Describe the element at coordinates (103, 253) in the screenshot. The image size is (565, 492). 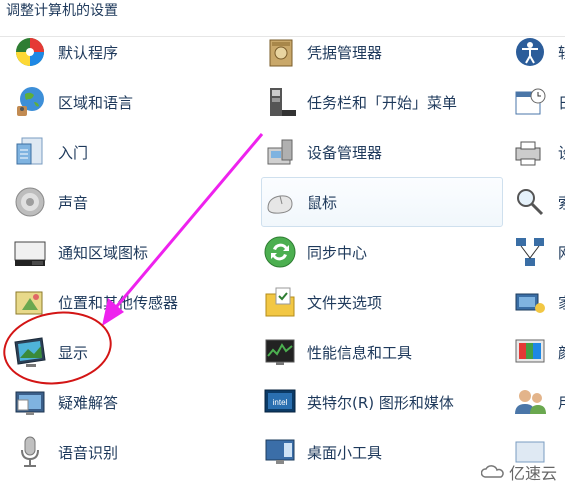
I see `item-label: 通知区域图标` at that location.